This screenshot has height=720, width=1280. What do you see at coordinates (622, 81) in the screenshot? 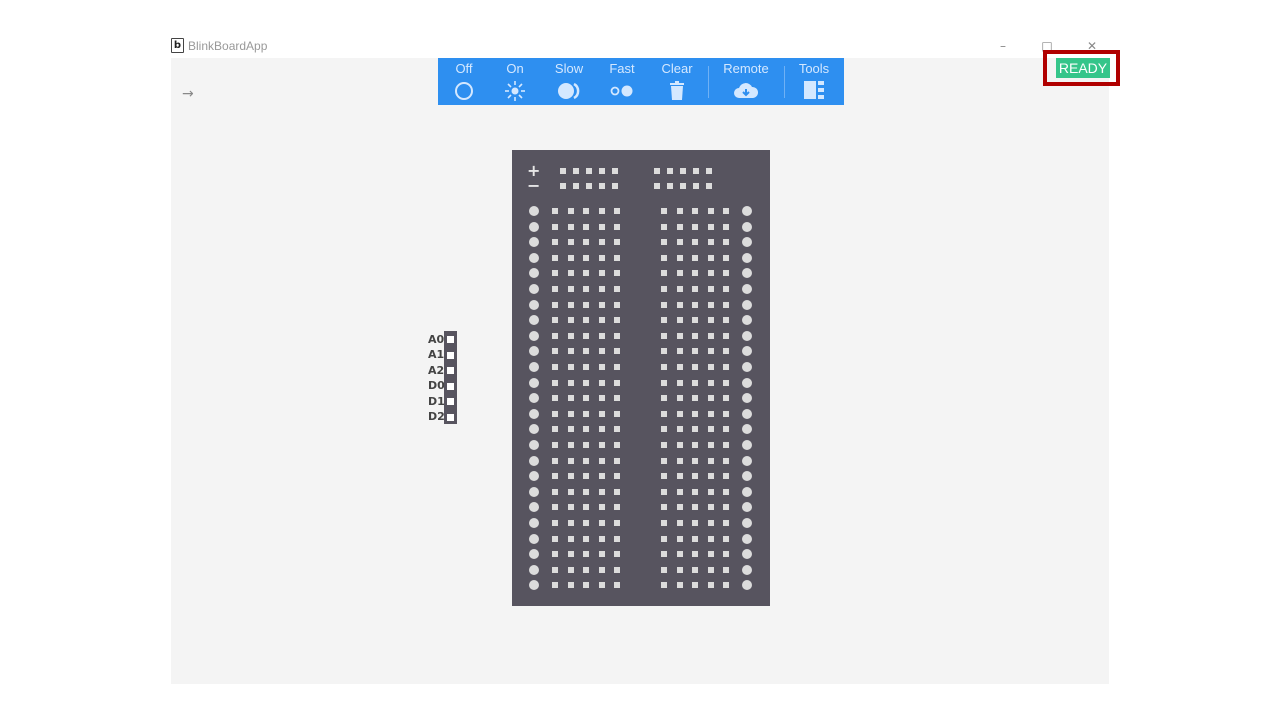
I see `fast-button: Fast` at bounding box center [622, 81].